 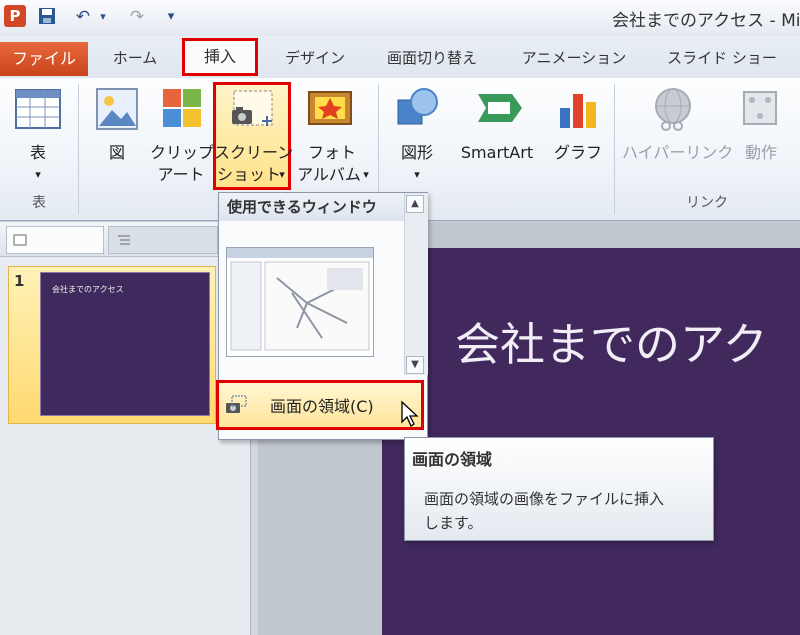 I want to click on chart-icon, so click(x=579, y=108).